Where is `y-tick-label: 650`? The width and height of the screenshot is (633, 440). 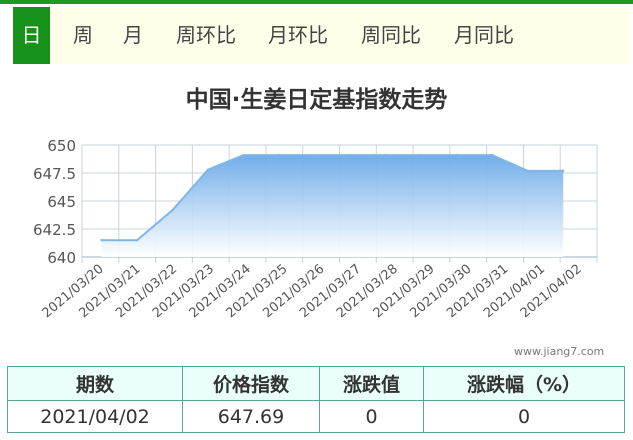 y-tick-label: 650 is located at coordinates (61, 146).